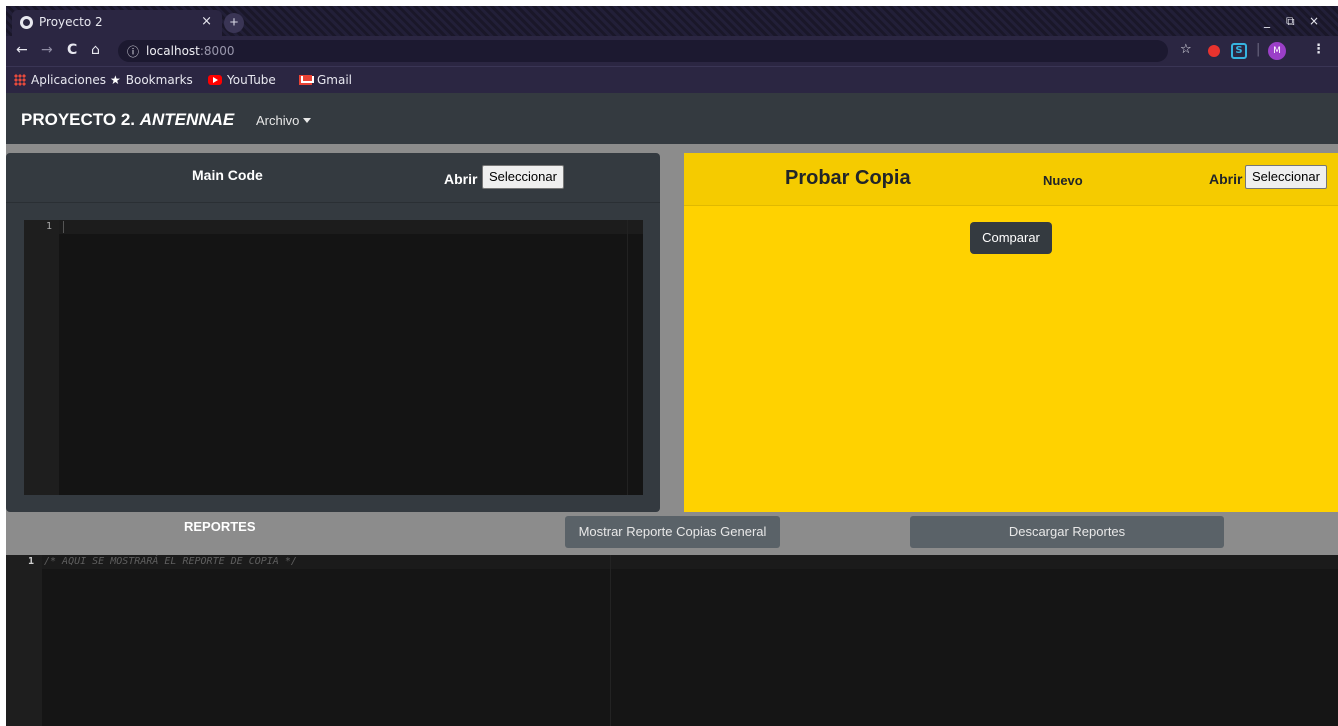  I want to click on caret-down-icon, so click(307, 120).